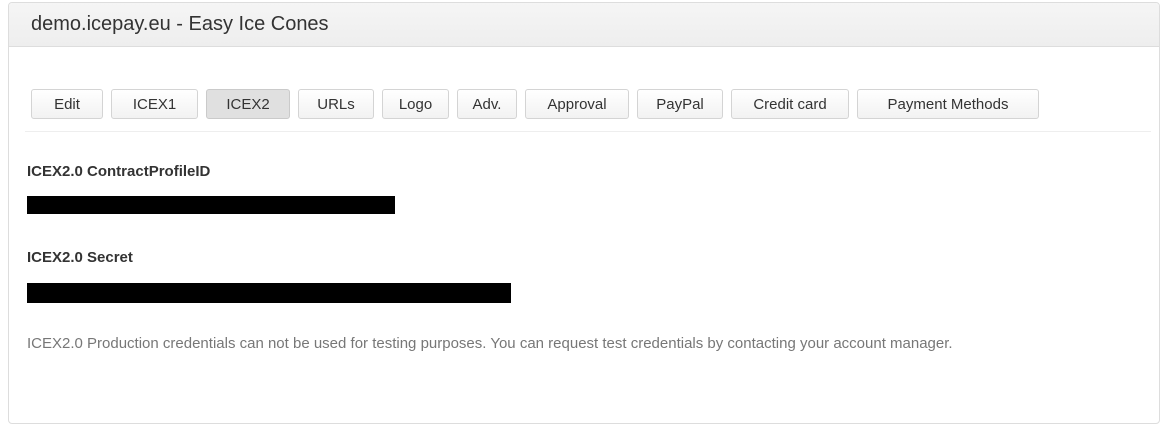 The height and width of the screenshot is (426, 1164). What do you see at coordinates (67, 104) in the screenshot?
I see `tab-edit: Edit` at bounding box center [67, 104].